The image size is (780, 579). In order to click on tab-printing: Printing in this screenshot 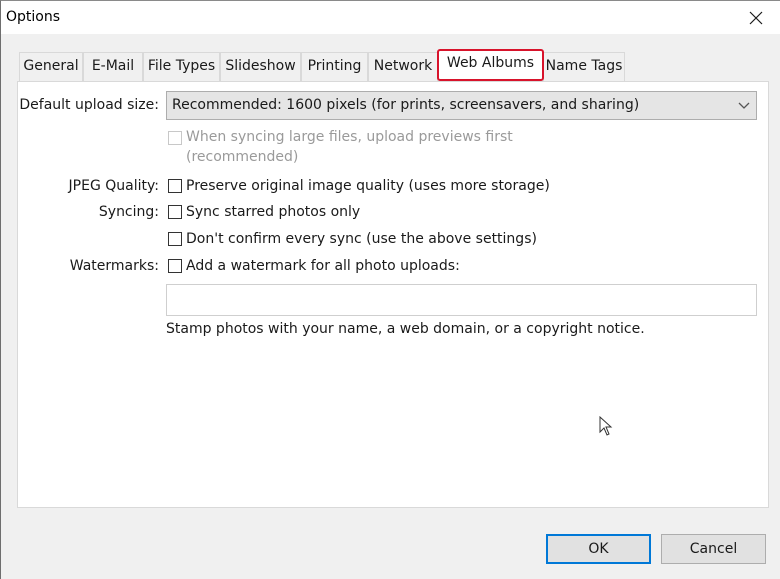, I will do `click(334, 66)`.